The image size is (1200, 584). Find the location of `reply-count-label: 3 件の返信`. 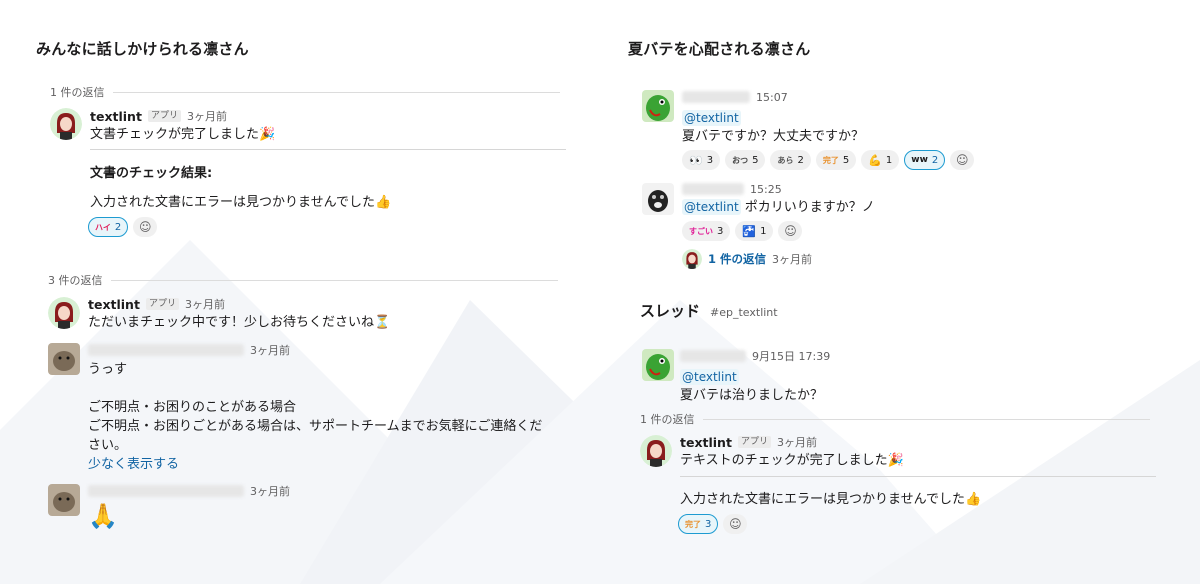

reply-count-label: 3 件の返信 is located at coordinates (75, 280).